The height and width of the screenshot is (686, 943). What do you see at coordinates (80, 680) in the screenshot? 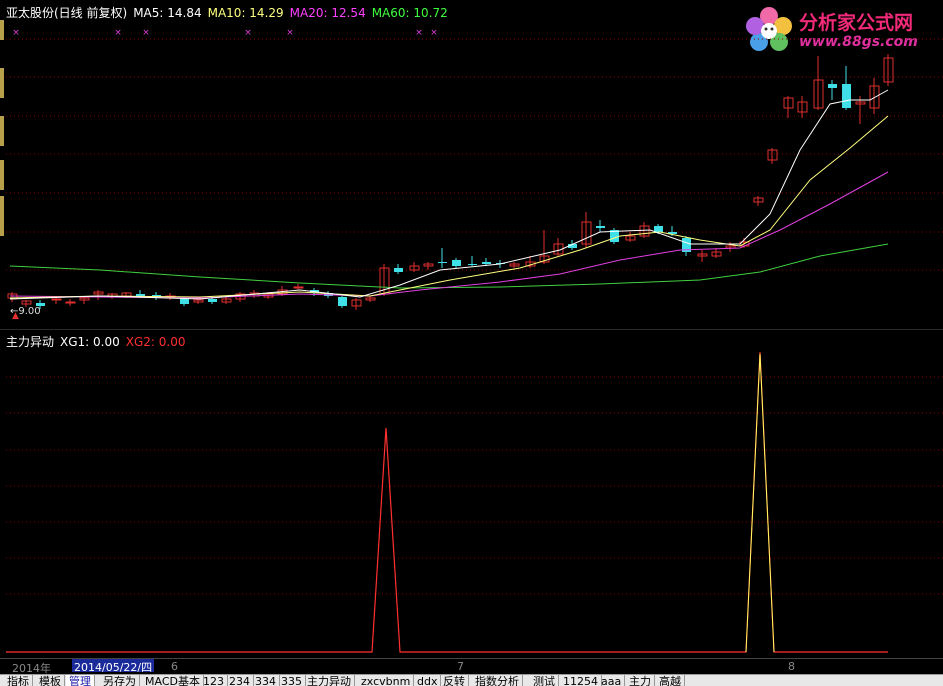
I see `tab-manage: 管理` at bounding box center [80, 680].